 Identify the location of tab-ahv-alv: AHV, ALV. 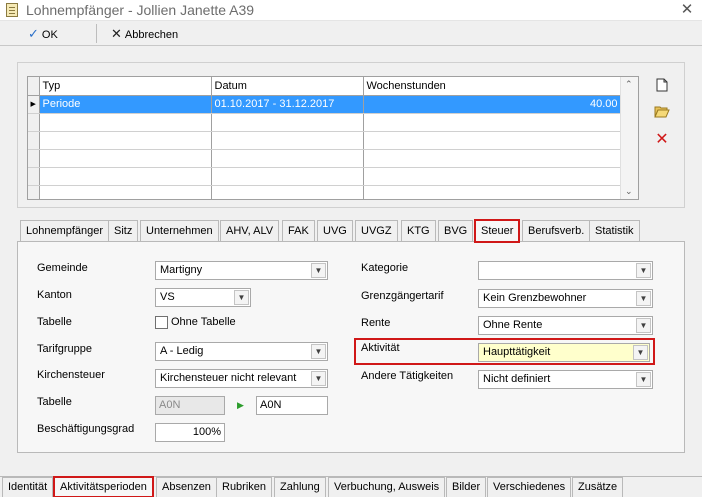
(250, 231).